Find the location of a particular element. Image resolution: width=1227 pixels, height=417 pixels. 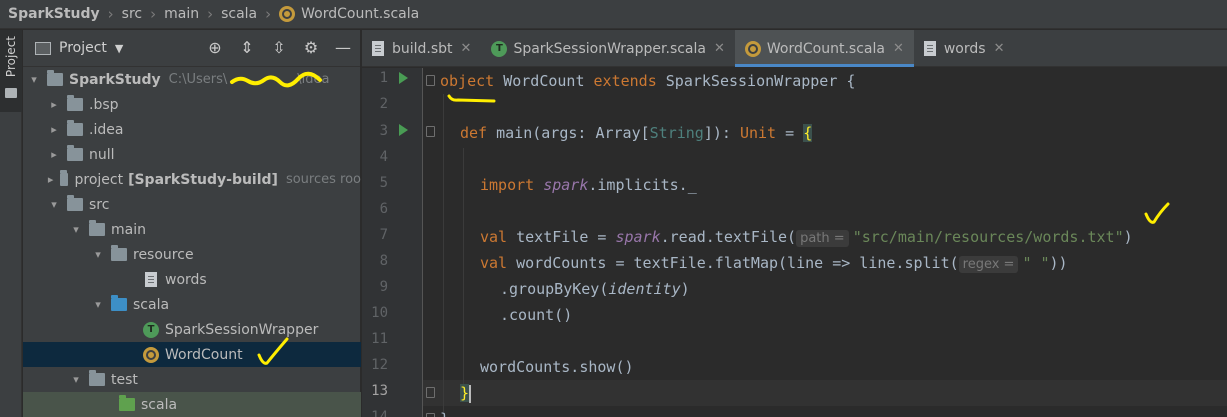

tree-item-path: sources roo is located at coordinates (323, 179).